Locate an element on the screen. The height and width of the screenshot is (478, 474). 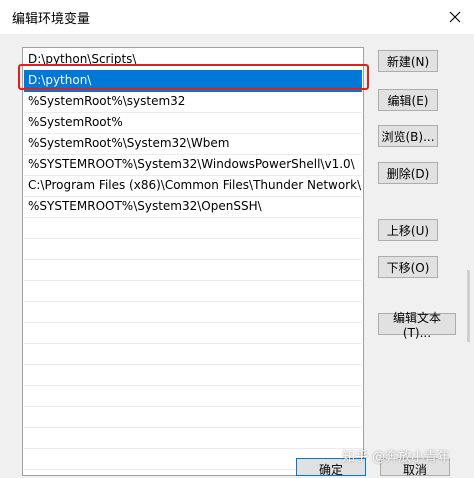
delete-button: 删除(D) is located at coordinates (408, 173).